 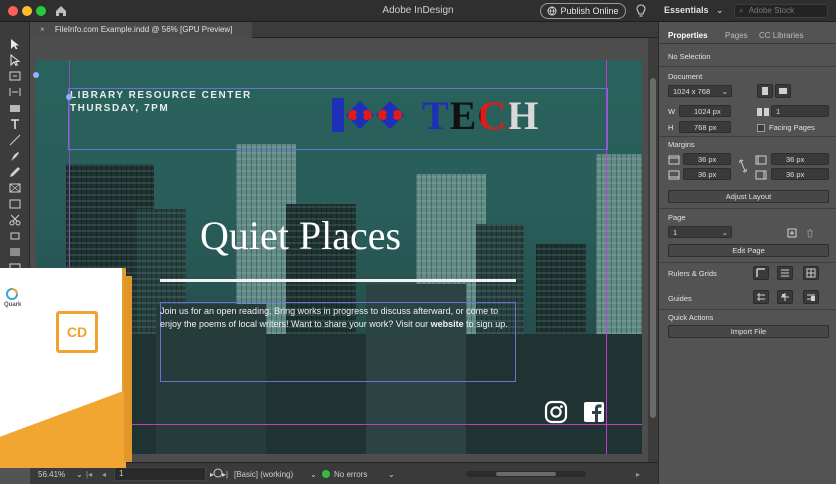 What do you see at coordinates (638, 474) in the screenshot?
I see `scroll-right-icon: ▸` at bounding box center [638, 474].